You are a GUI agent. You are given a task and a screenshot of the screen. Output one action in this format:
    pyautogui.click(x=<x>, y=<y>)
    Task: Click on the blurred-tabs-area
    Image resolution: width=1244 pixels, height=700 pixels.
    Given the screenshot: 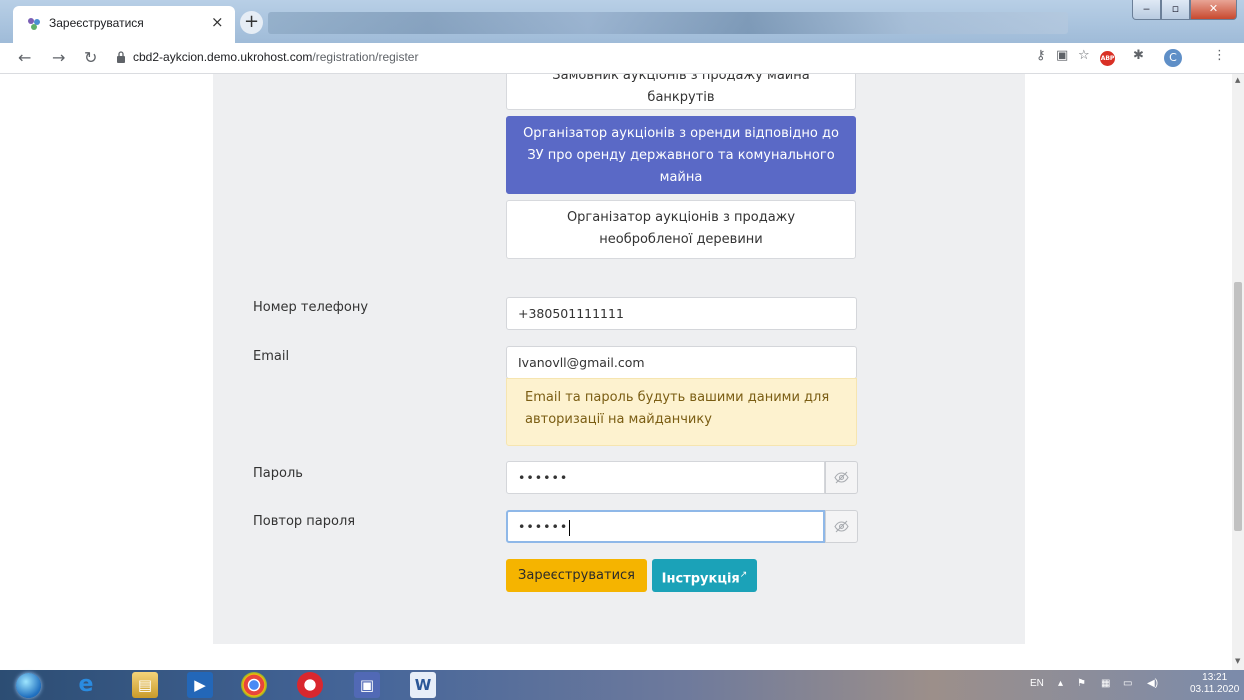 What is the action you would take?
    pyautogui.click(x=668, y=23)
    